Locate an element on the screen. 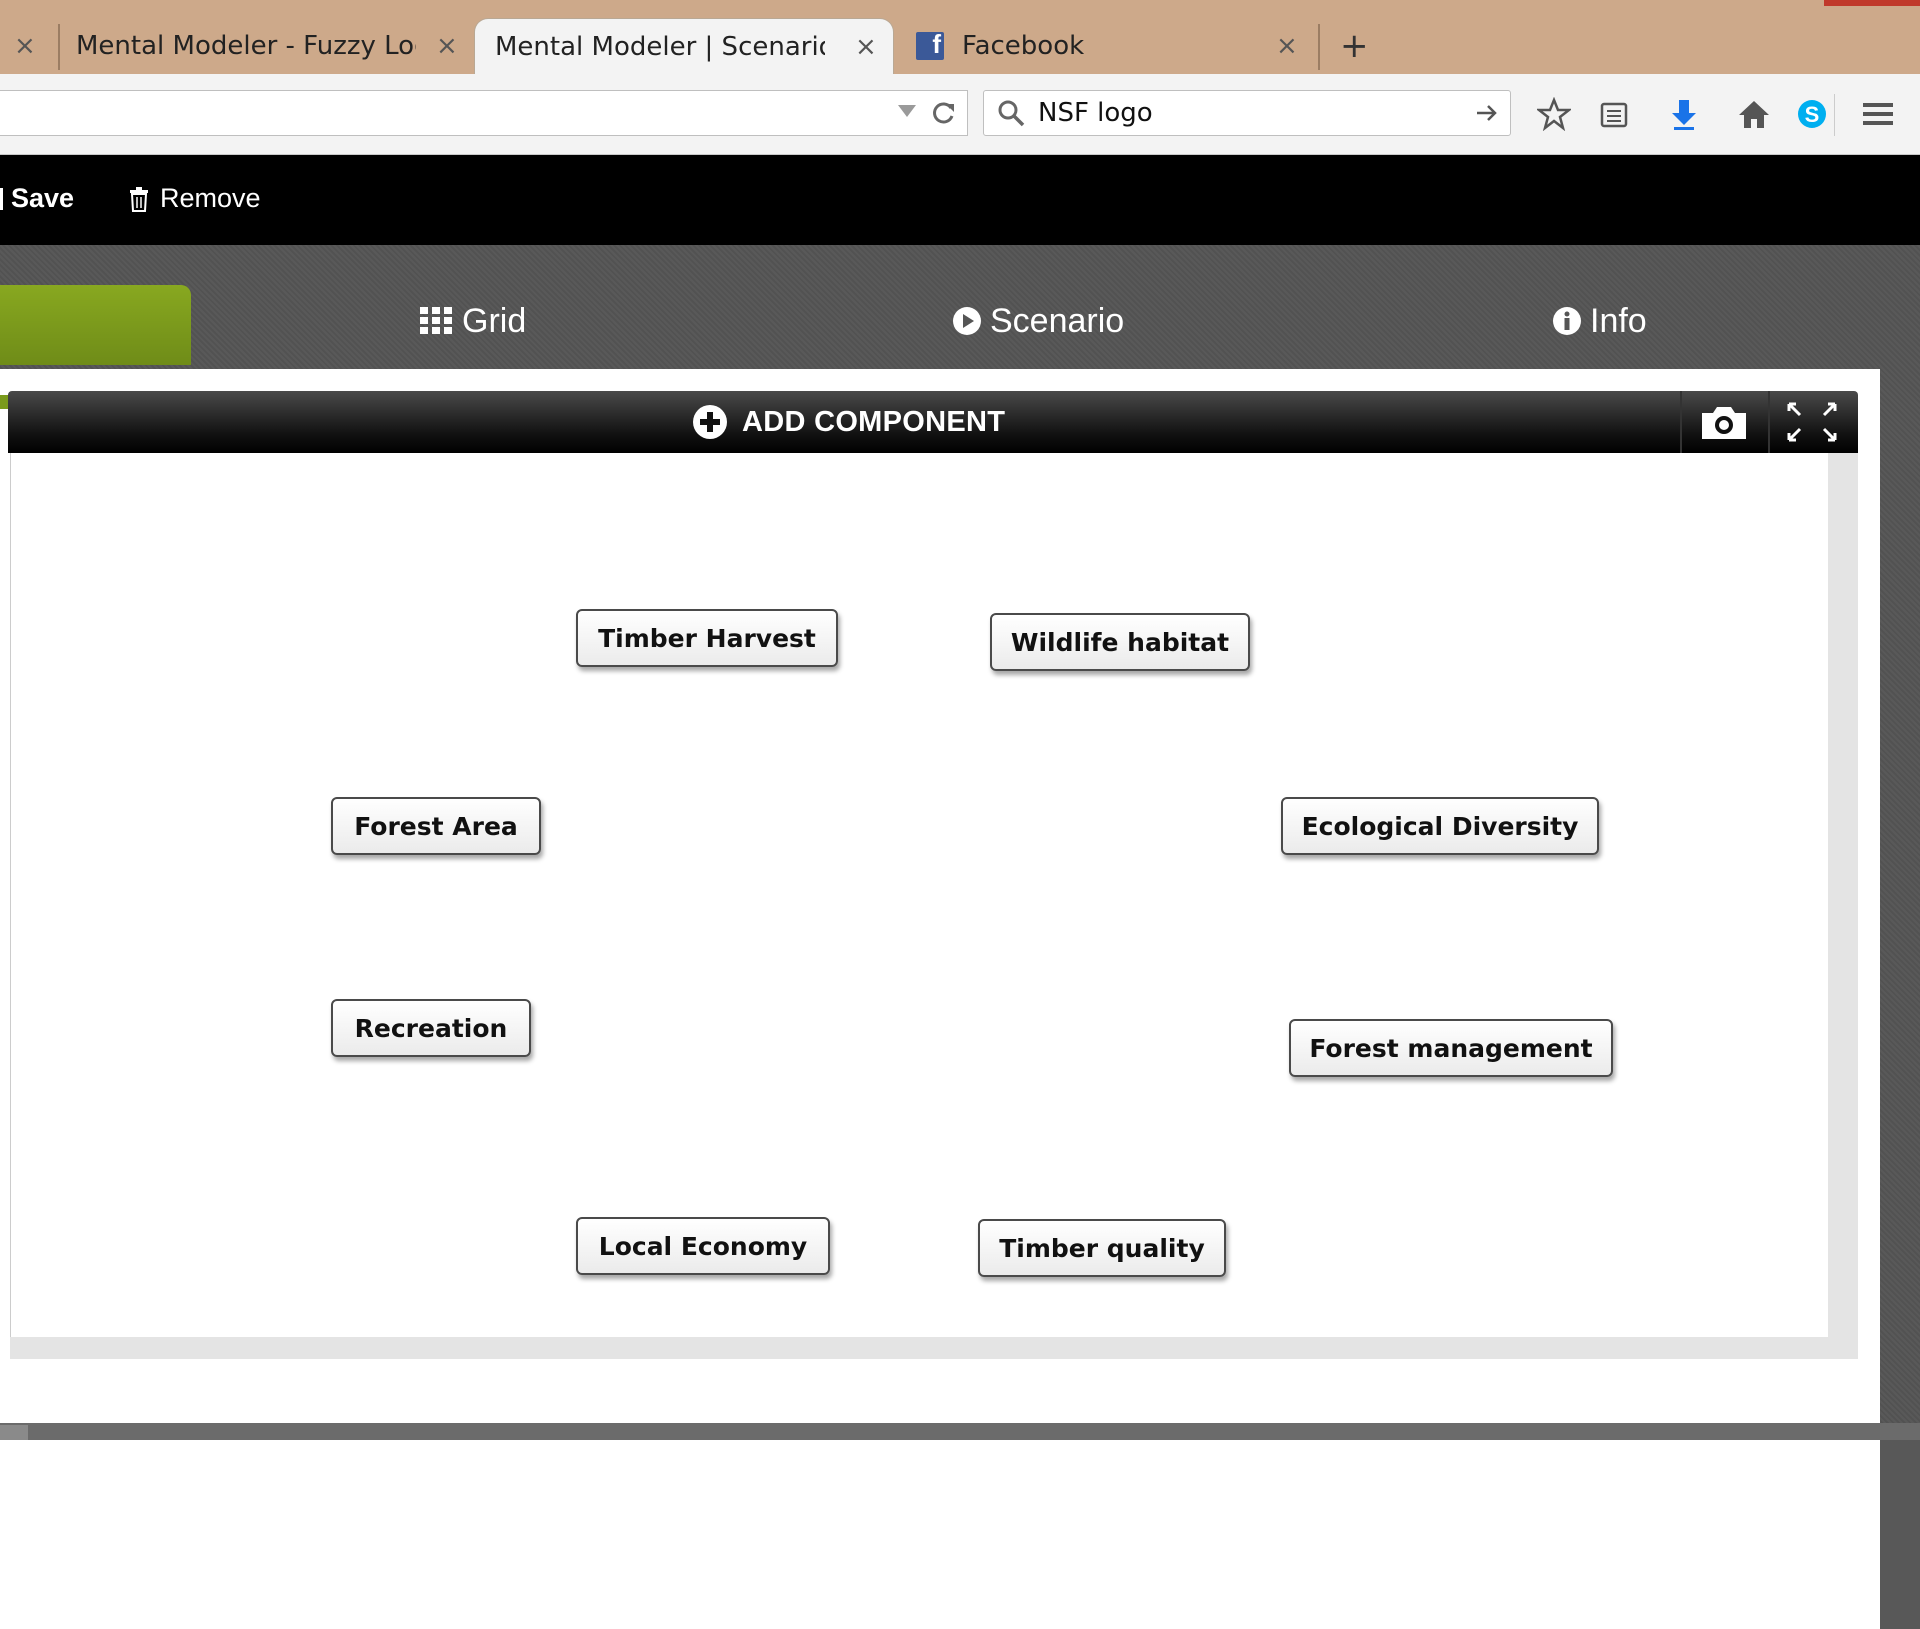 The width and height of the screenshot is (1920, 1629). window-control-edge is located at coordinates (1872, 3).